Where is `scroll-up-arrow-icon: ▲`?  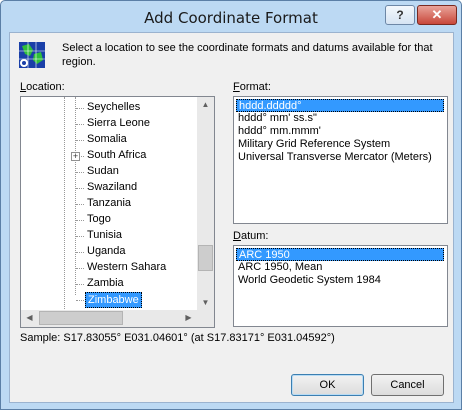
scroll-up-arrow-icon: ▲ is located at coordinates (205, 105).